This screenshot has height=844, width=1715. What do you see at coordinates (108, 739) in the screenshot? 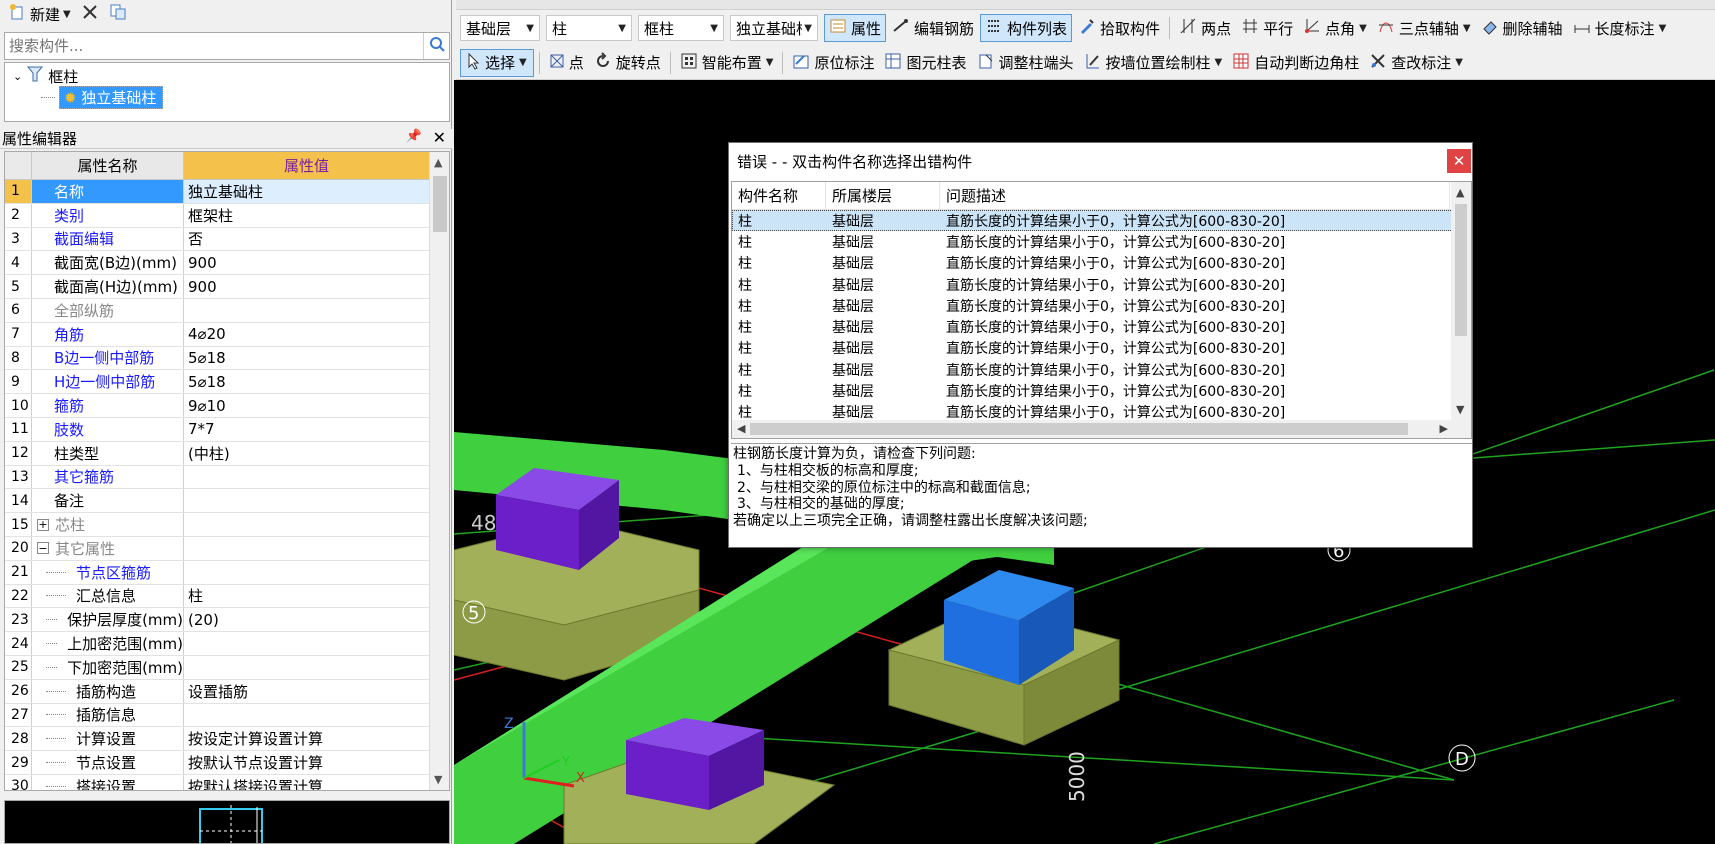
I see `property-name-cell: 计算设置` at bounding box center [108, 739].